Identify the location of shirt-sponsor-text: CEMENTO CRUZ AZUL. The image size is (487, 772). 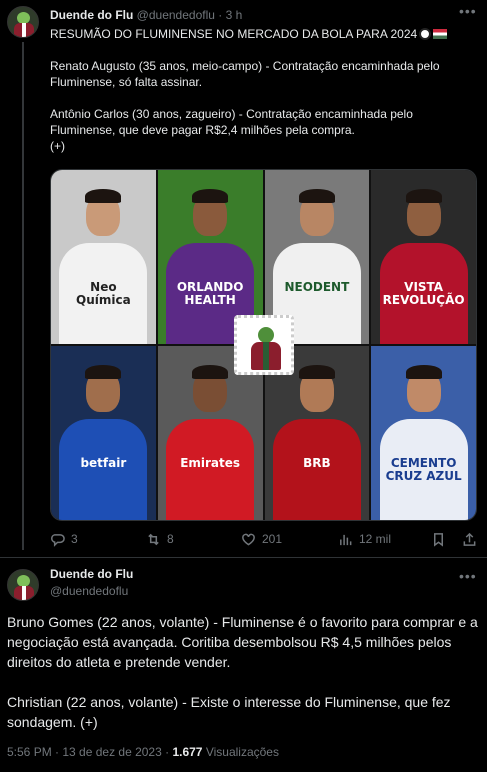
(423, 470).